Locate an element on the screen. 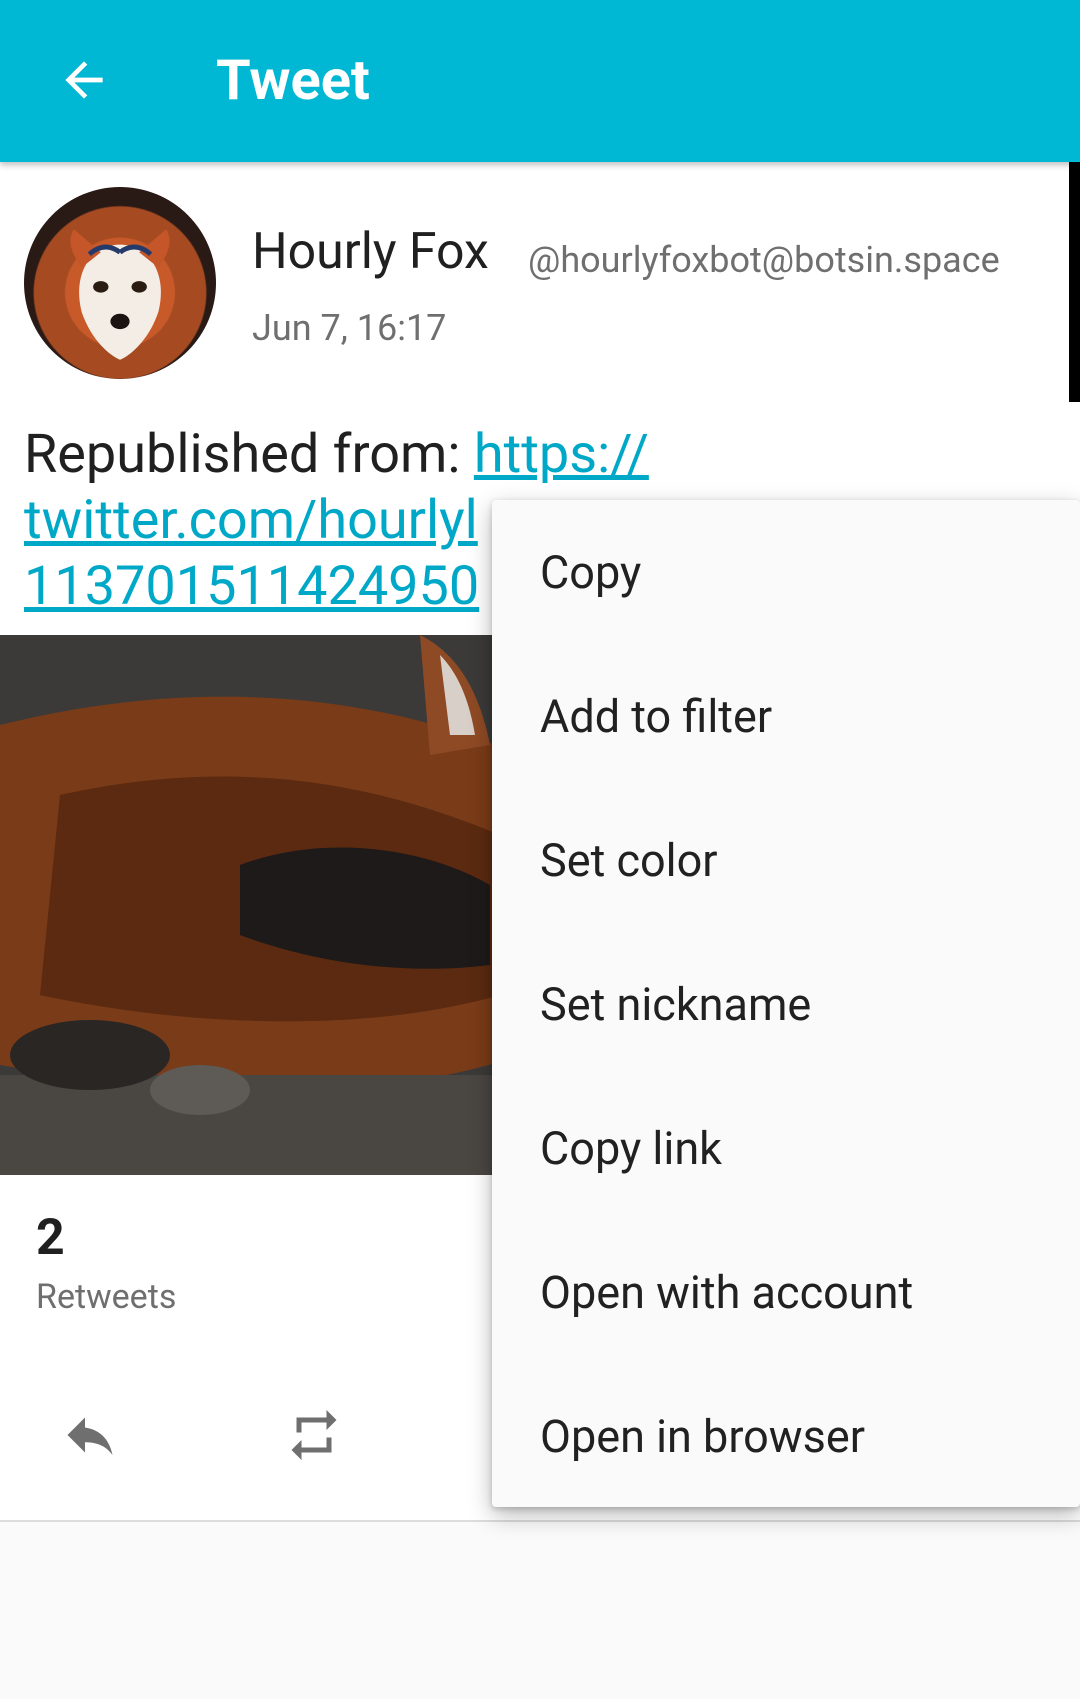  retweet-label: Retweets is located at coordinates (106, 1297).